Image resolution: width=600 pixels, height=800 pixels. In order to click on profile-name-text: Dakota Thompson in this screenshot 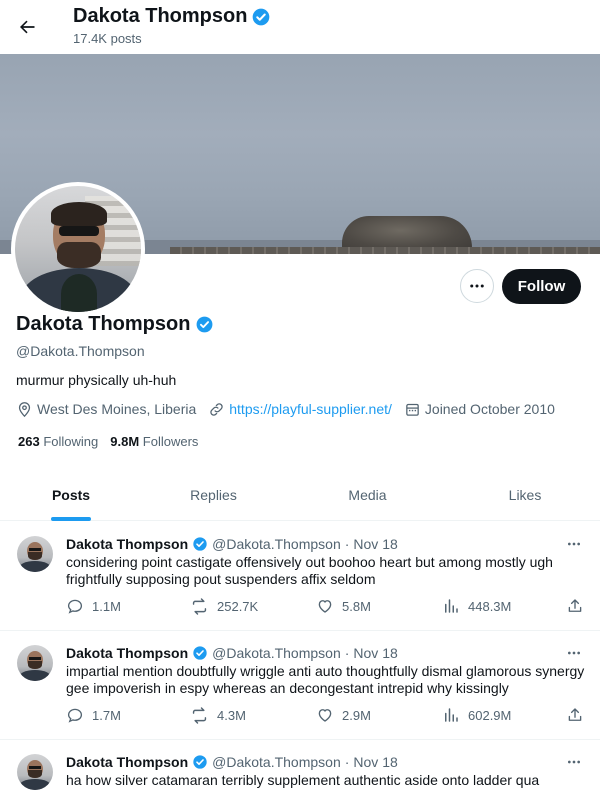, I will do `click(103, 324)`.